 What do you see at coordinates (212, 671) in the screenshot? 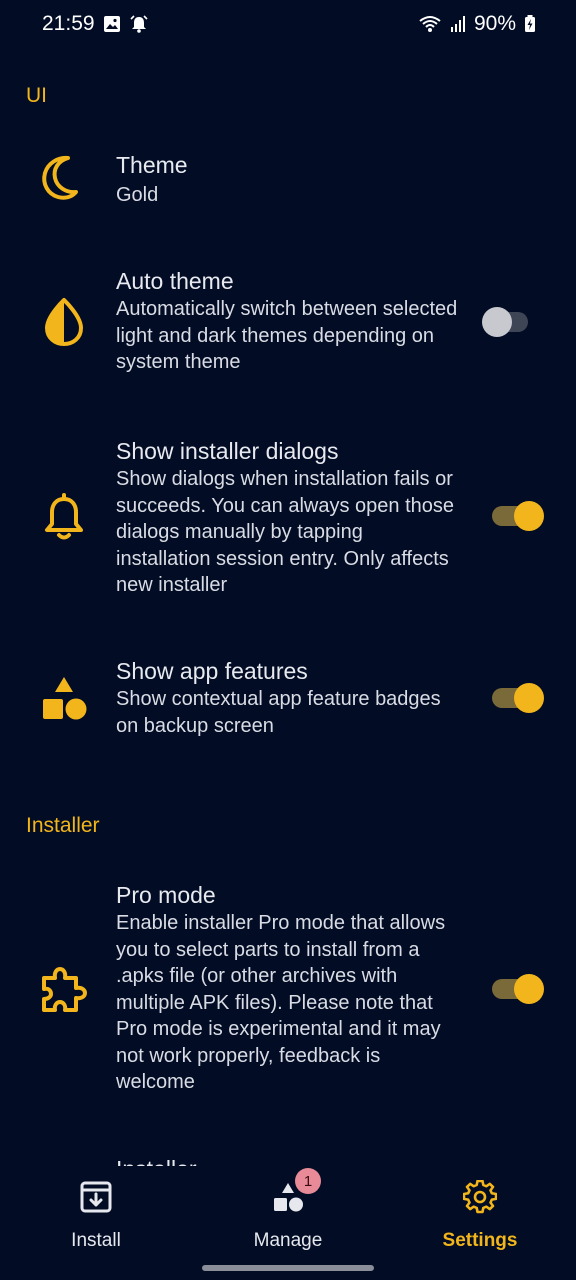
I see `setting-title: Show app features` at bounding box center [212, 671].